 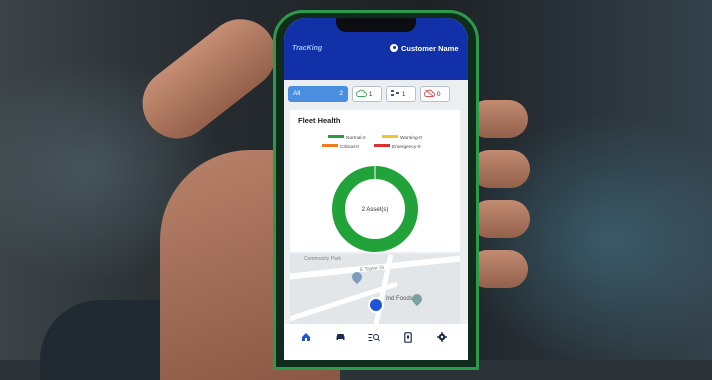 I want to click on list-search-icon, so click(x=374, y=338).